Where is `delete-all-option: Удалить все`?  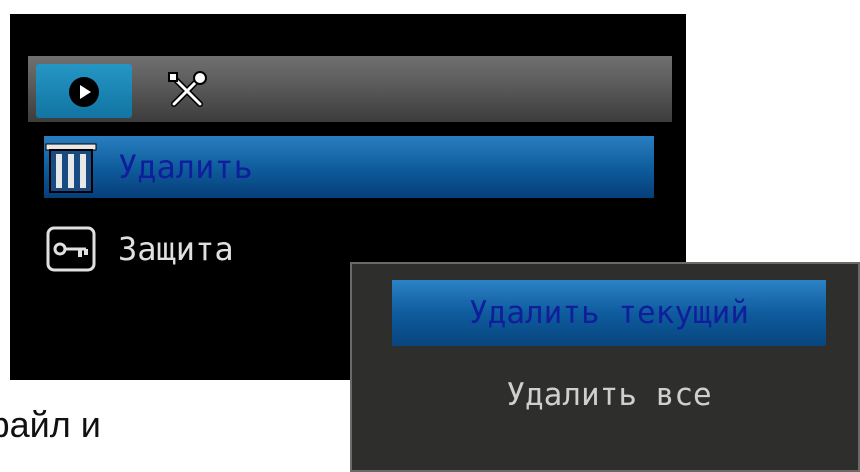
delete-all-option: Удалить все is located at coordinates (609, 395).